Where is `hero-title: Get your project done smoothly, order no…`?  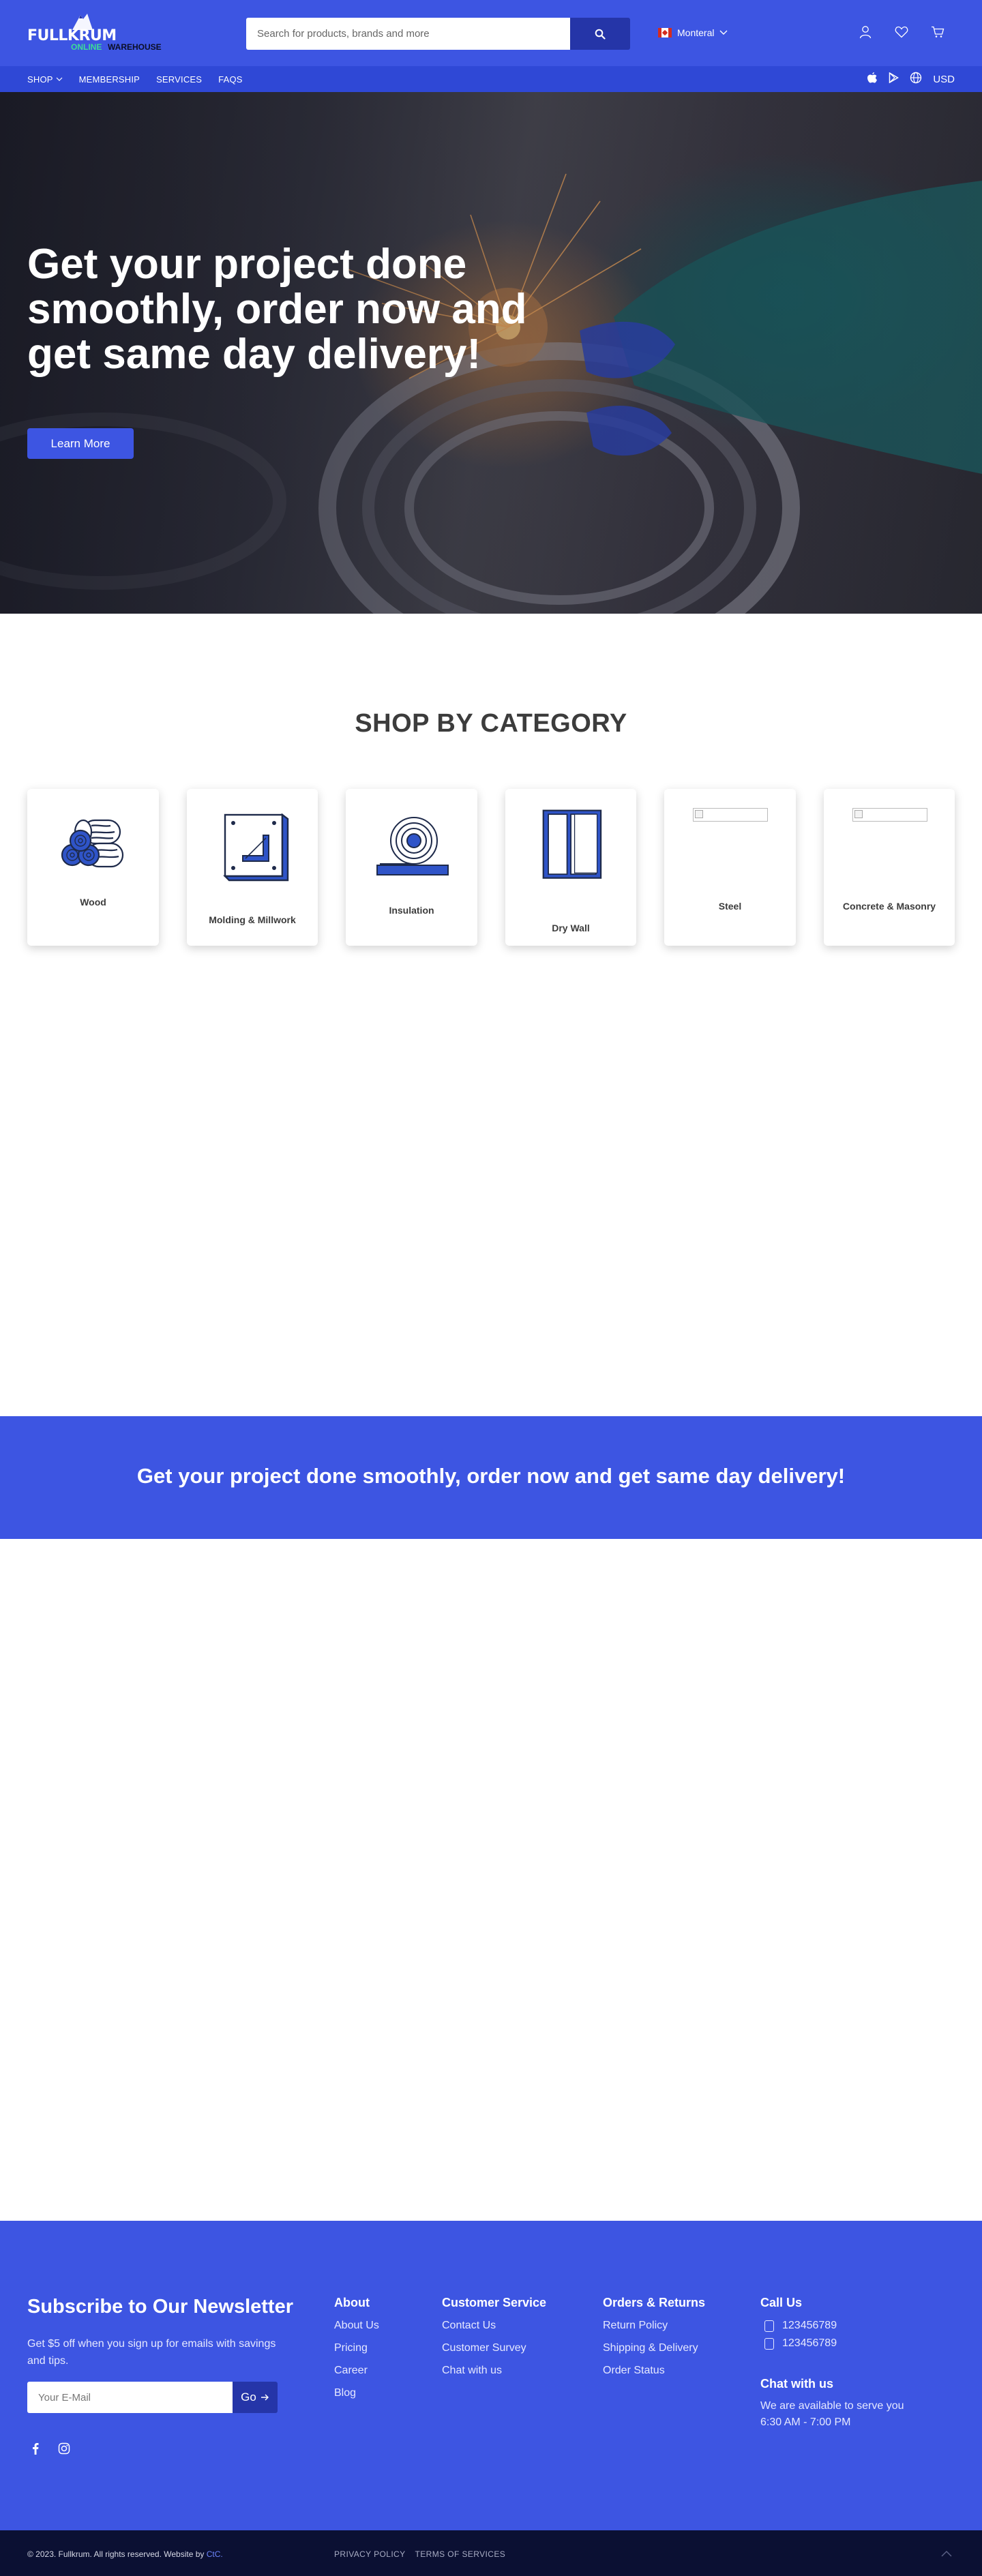 hero-title: Get your project done smoothly, order no… is located at coordinates (277, 309).